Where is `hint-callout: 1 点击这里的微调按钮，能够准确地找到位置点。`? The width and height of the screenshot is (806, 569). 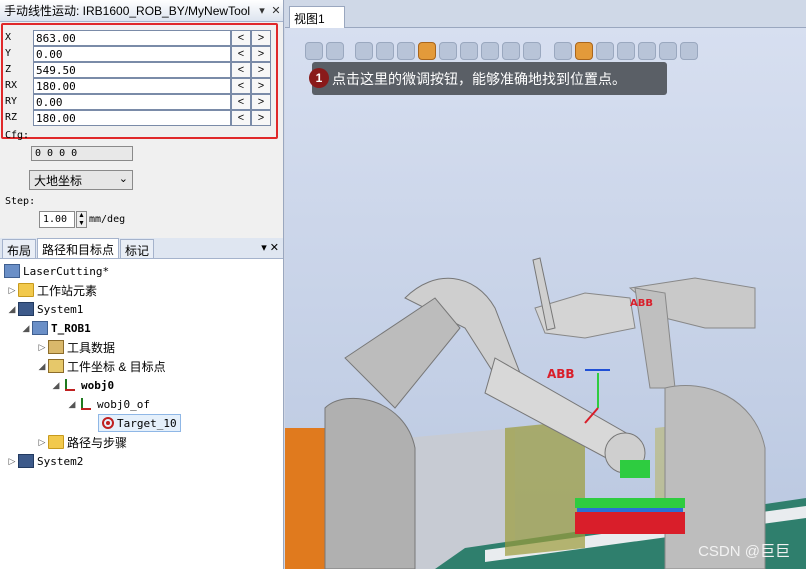 hint-callout: 1 点击这里的微调按钮，能够准确地找到位置点。 is located at coordinates (488, 78).